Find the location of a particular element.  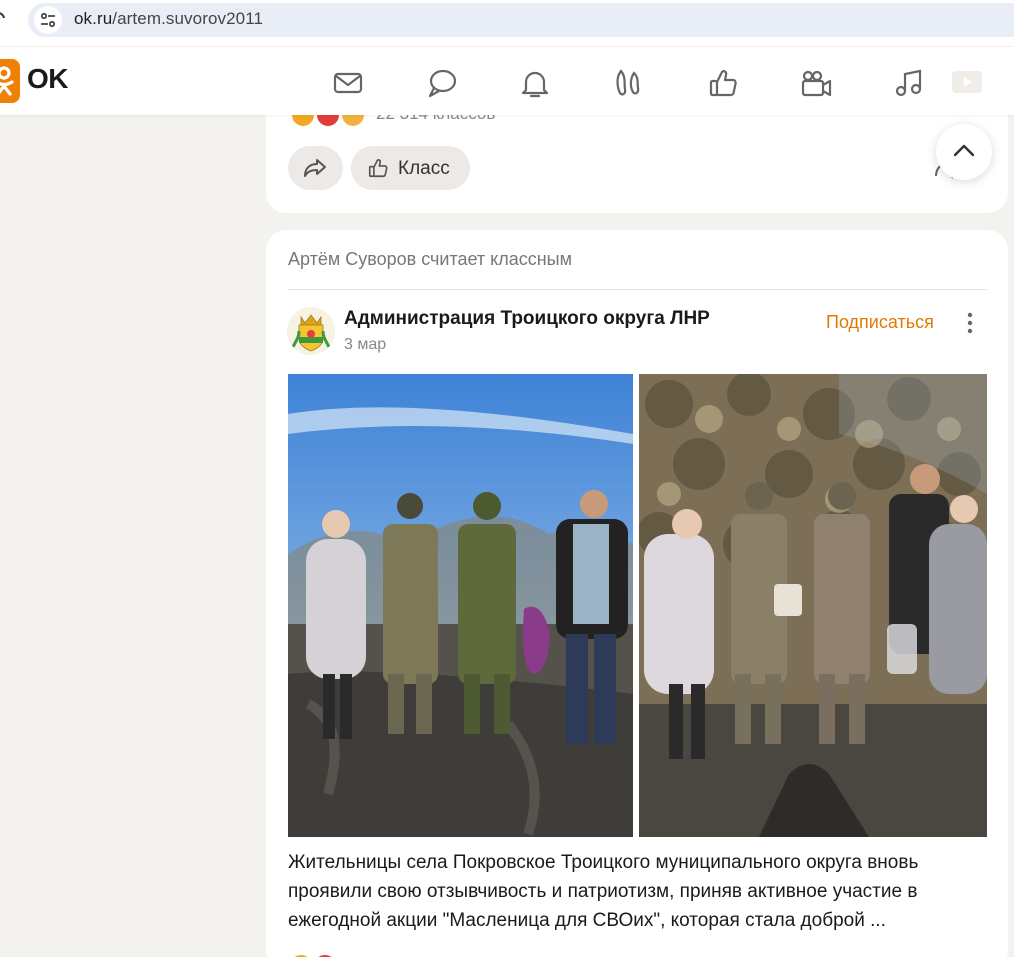

video-icon is located at coordinates (816, 83).